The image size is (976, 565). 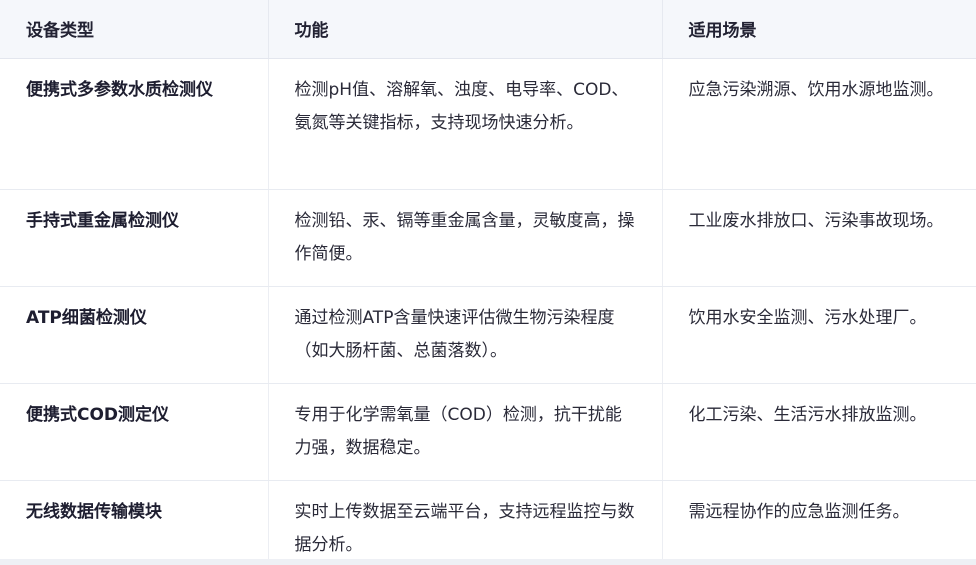 I want to click on header-row: 设备类型 功能 适用场景, so click(x=488, y=29).